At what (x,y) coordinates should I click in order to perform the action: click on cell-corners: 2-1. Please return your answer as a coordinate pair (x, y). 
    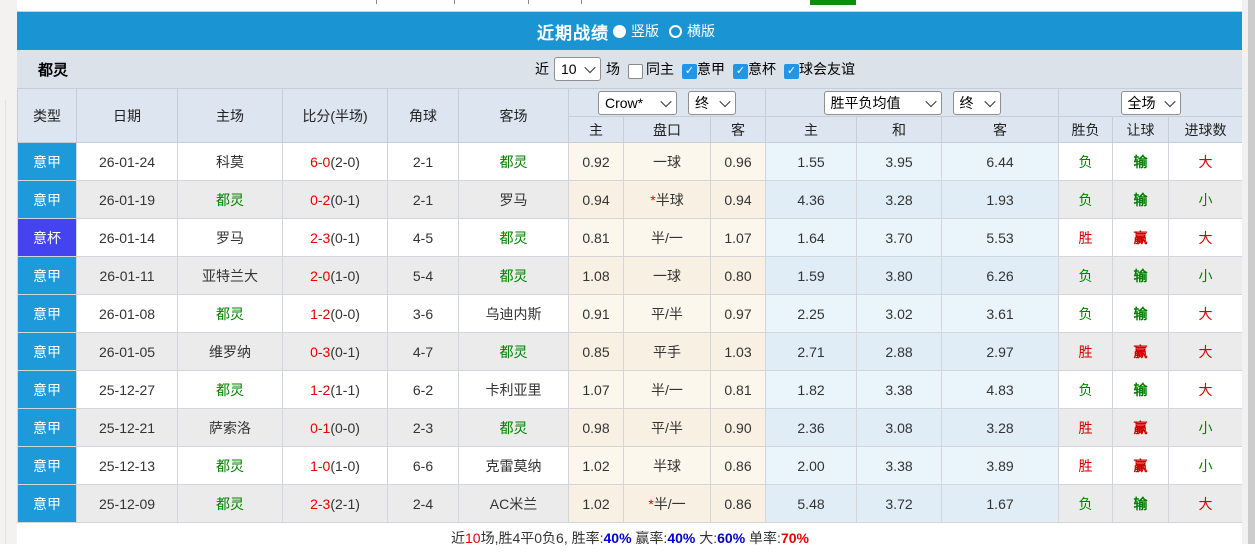
    Looking at the image, I should click on (423, 199).